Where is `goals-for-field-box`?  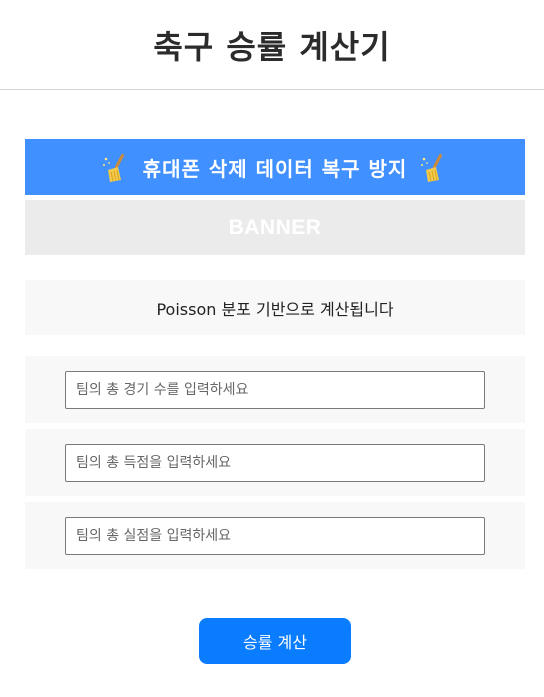
goals-for-field-box is located at coordinates (275, 462).